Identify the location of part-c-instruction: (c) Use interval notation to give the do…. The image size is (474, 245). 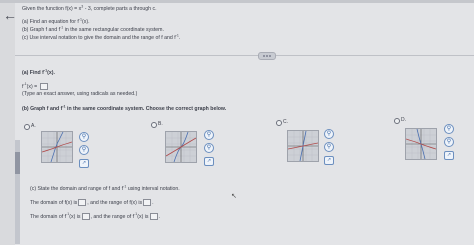
(101, 37).